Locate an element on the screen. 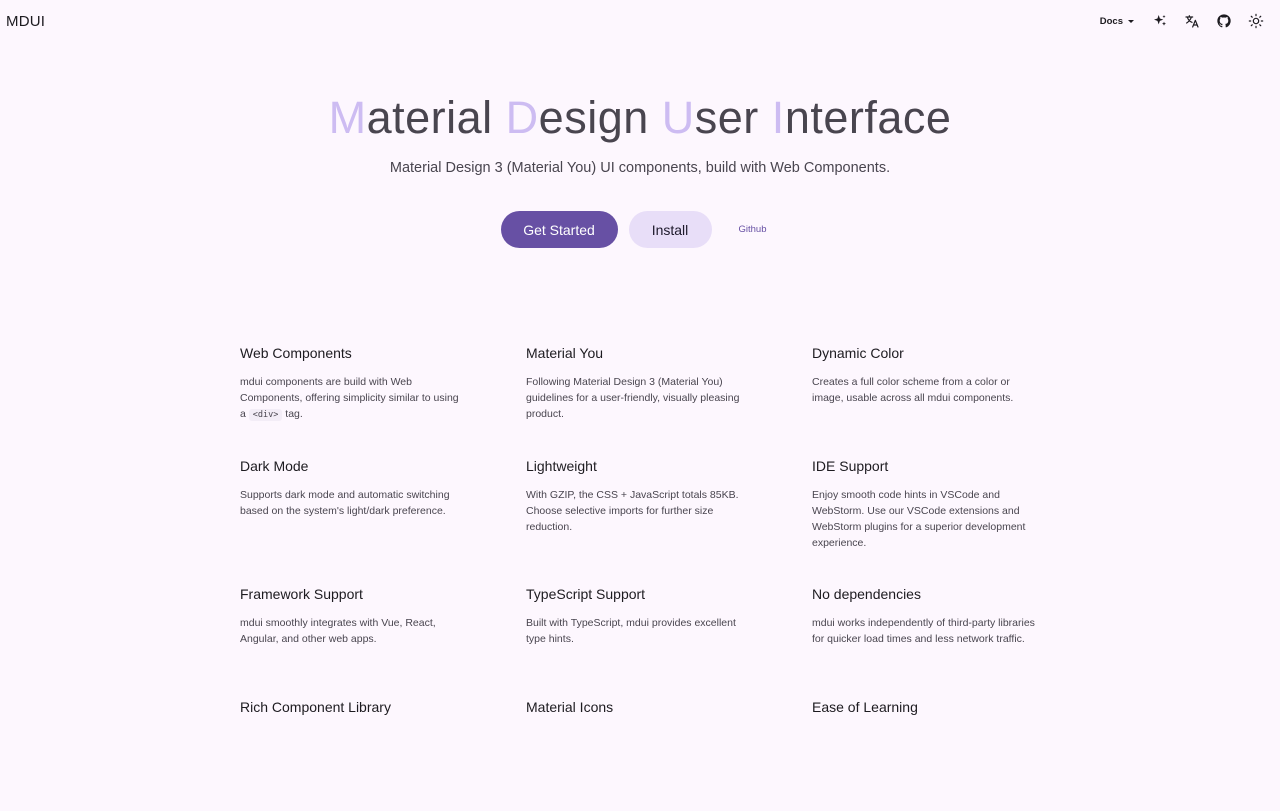 The image size is (1280, 811). feature-description-text: tag. is located at coordinates (292, 414).